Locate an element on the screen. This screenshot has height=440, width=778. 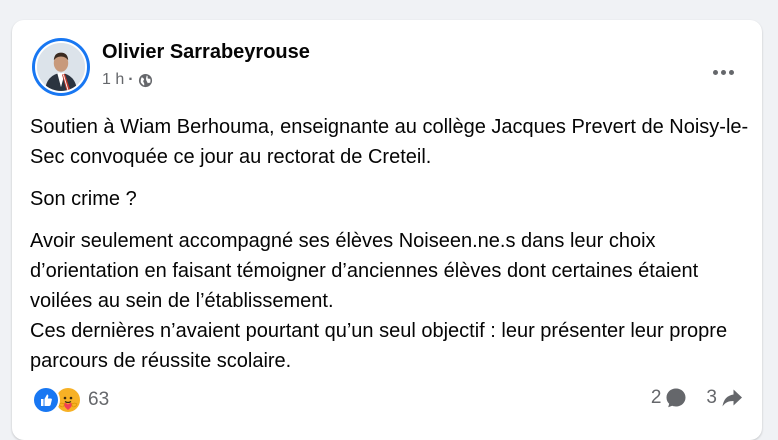
reactions-summary: 63 is located at coordinates (70, 400).